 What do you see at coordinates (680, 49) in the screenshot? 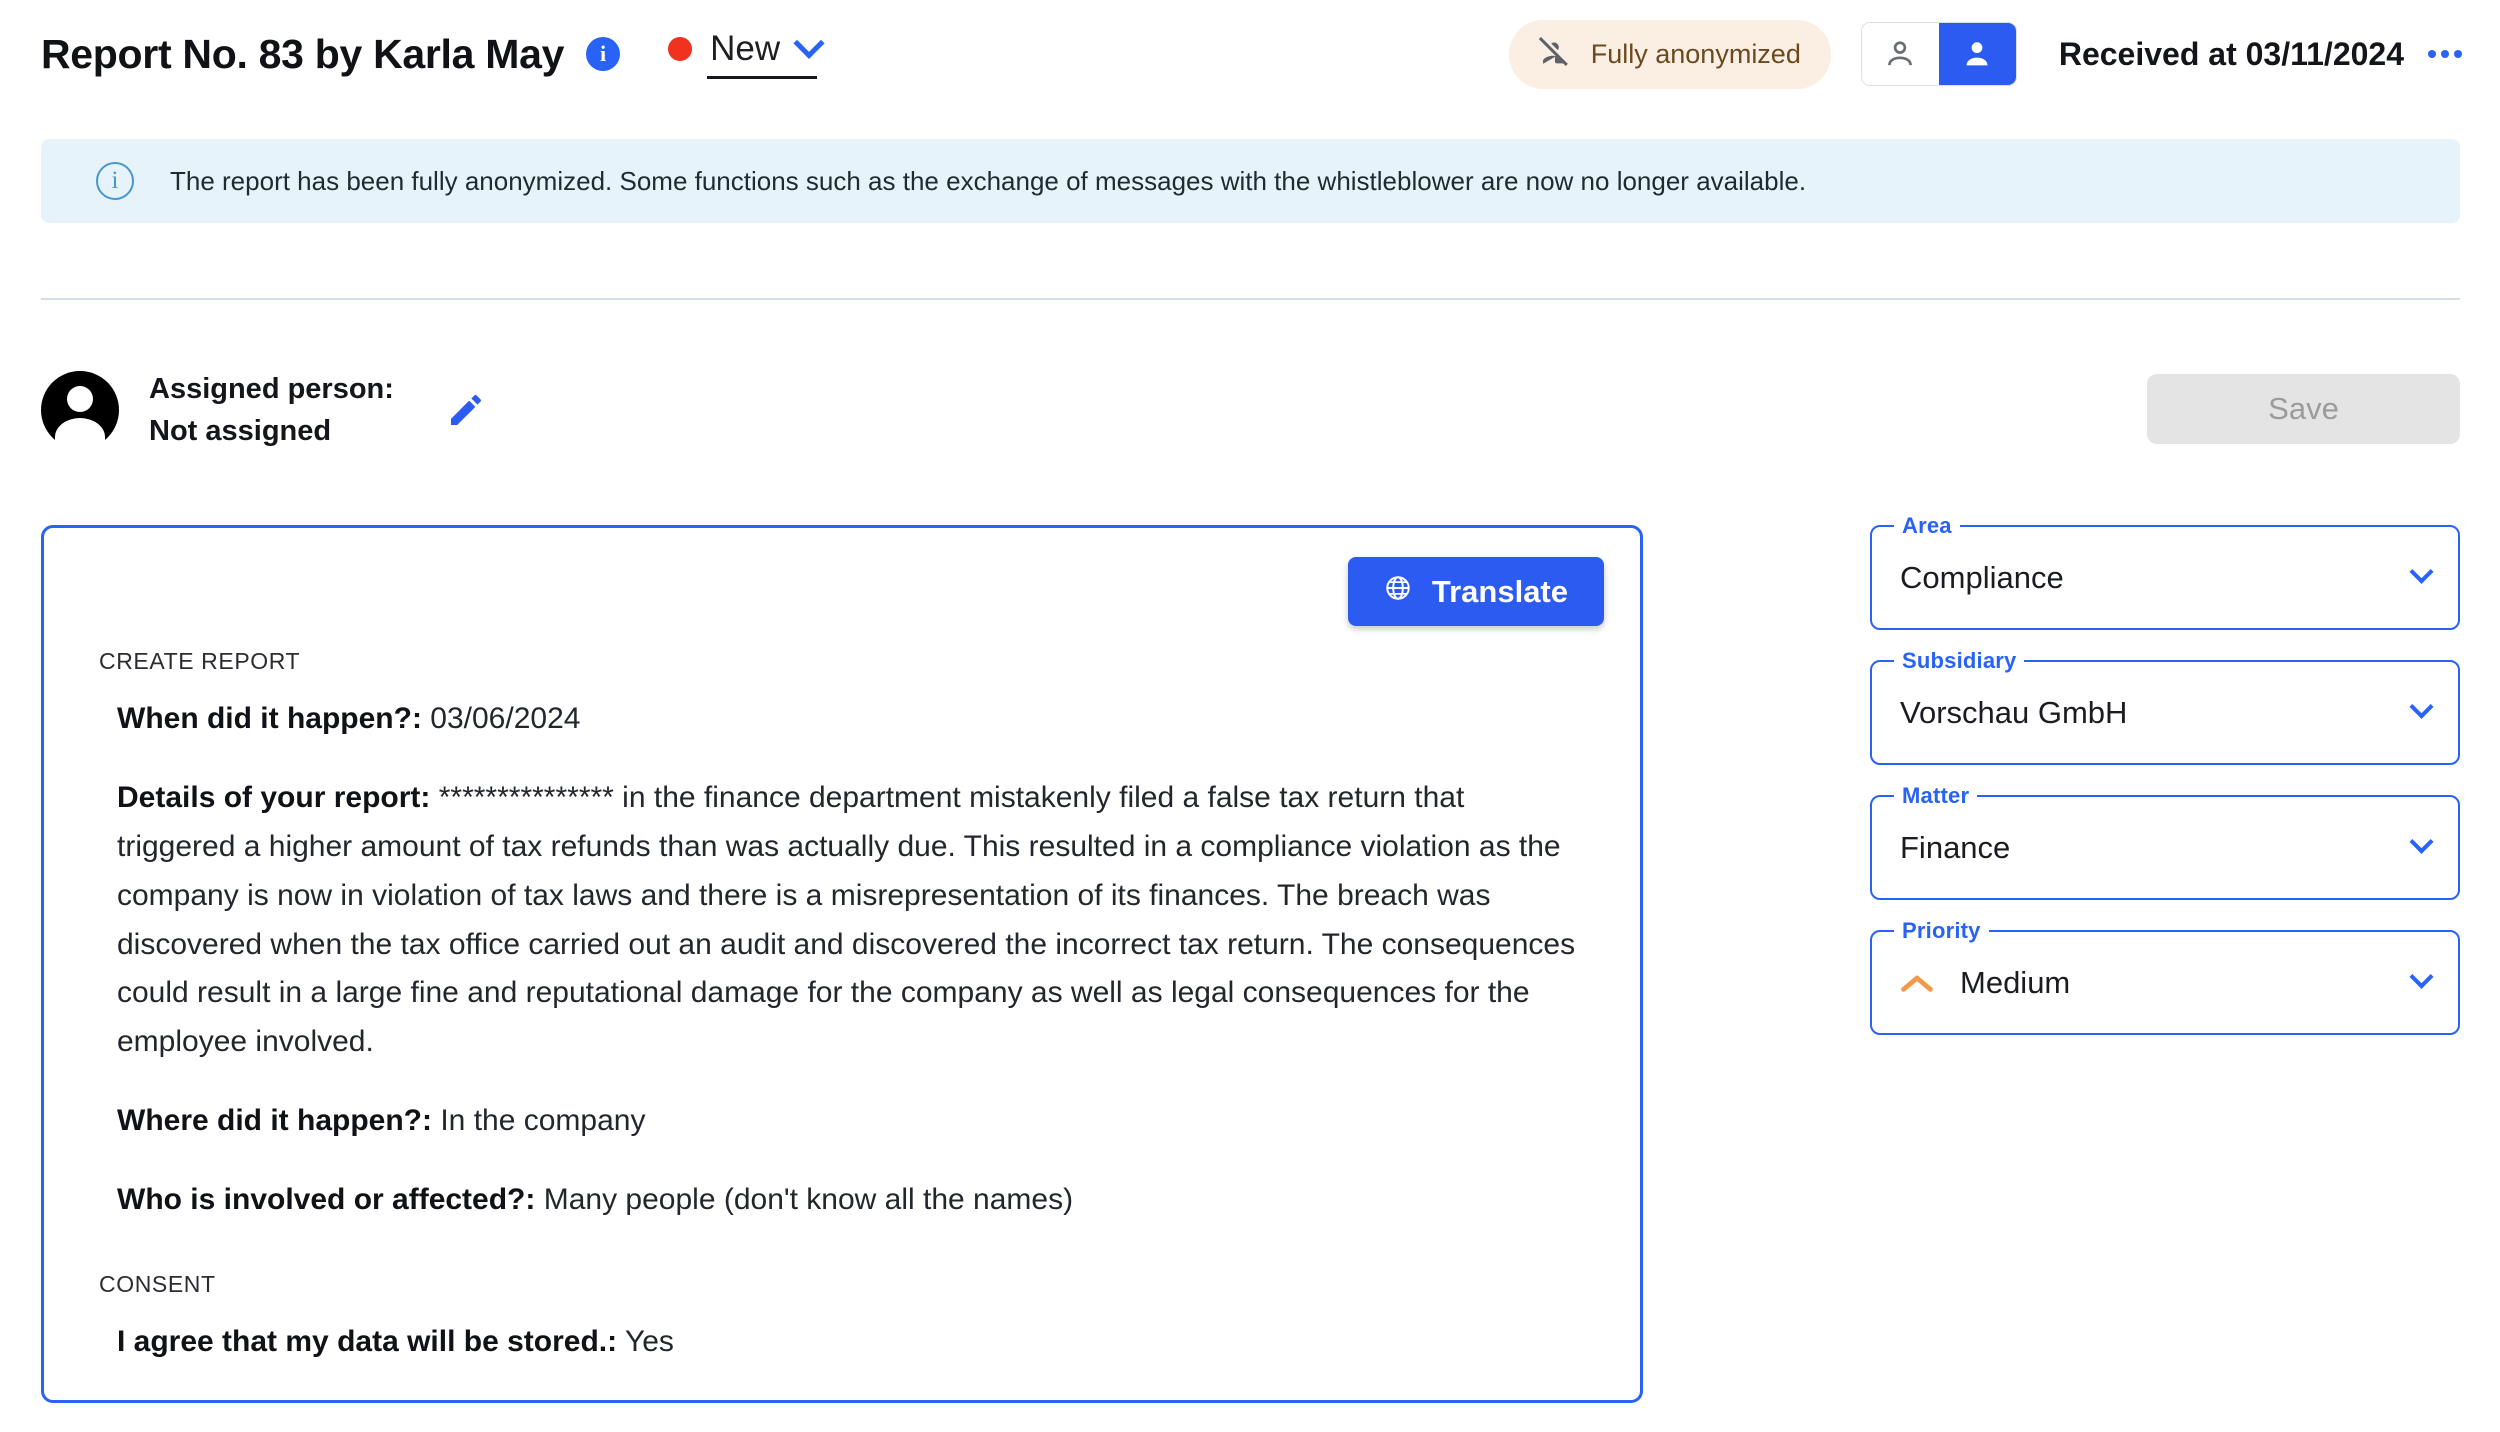
I see `status-dot-icon` at bounding box center [680, 49].